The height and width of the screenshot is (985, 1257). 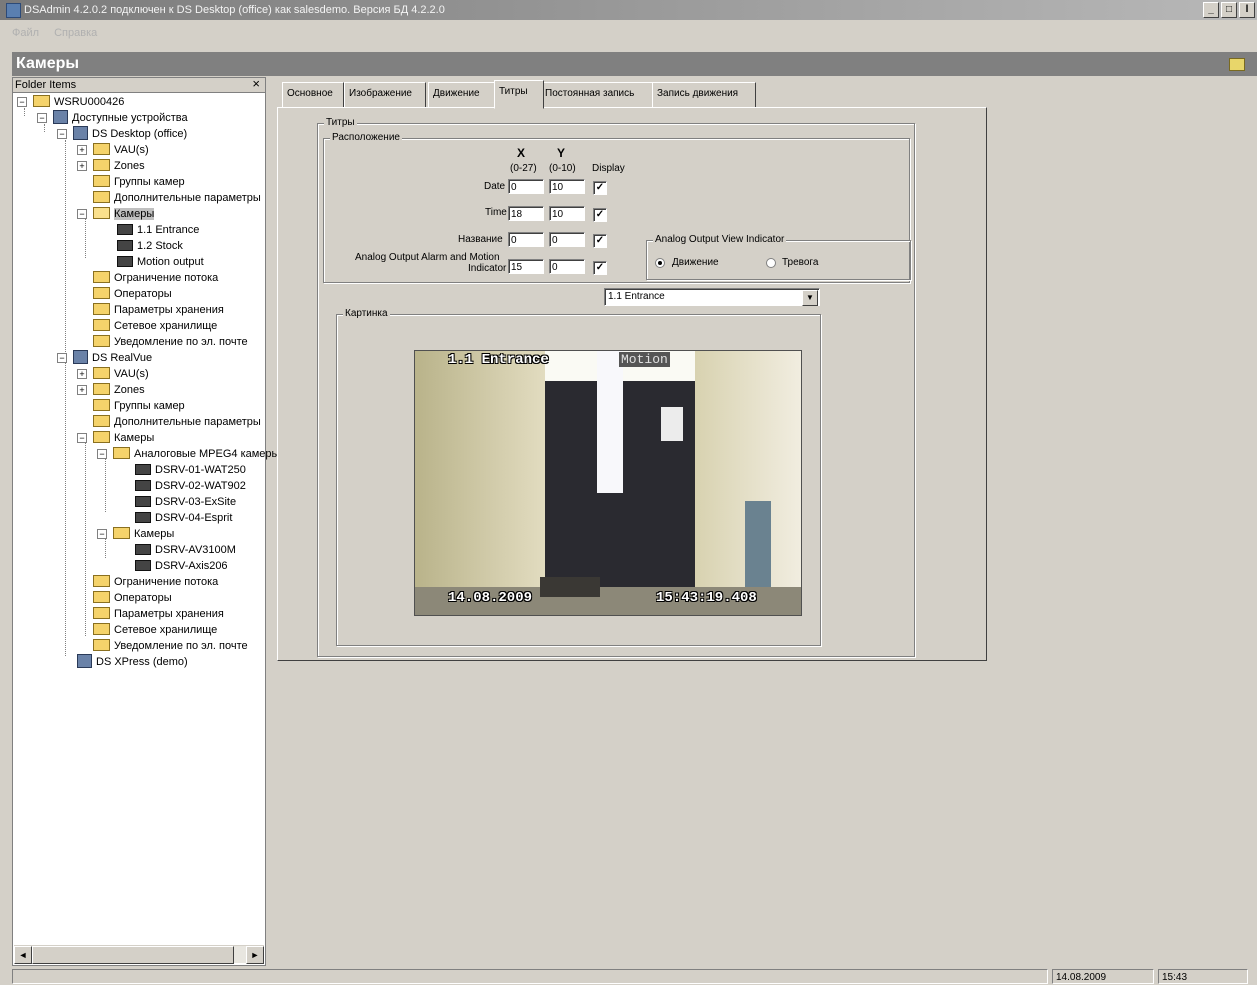 What do you see at coordinates (170, 646) in the screenshot?
I see `tree-node-email-2: Уведомление по эл. почте` at bounding box center [170, 646].